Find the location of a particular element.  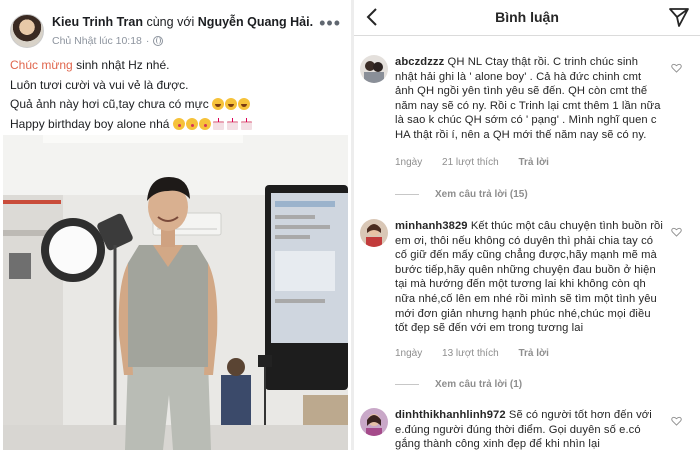

more-dots-icon: ••• is located at coordinates (330, 23).